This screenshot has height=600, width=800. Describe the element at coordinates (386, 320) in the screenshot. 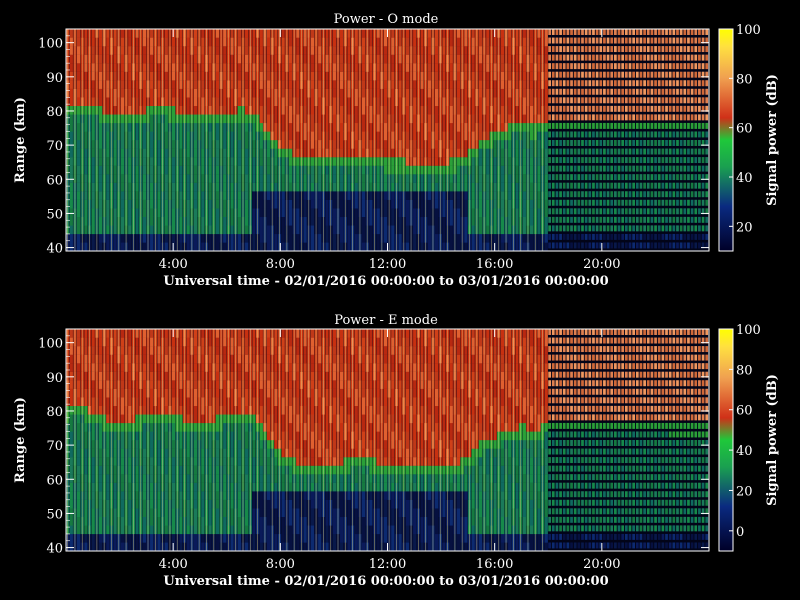

I see `panel-title: Power - E mode` at that location.